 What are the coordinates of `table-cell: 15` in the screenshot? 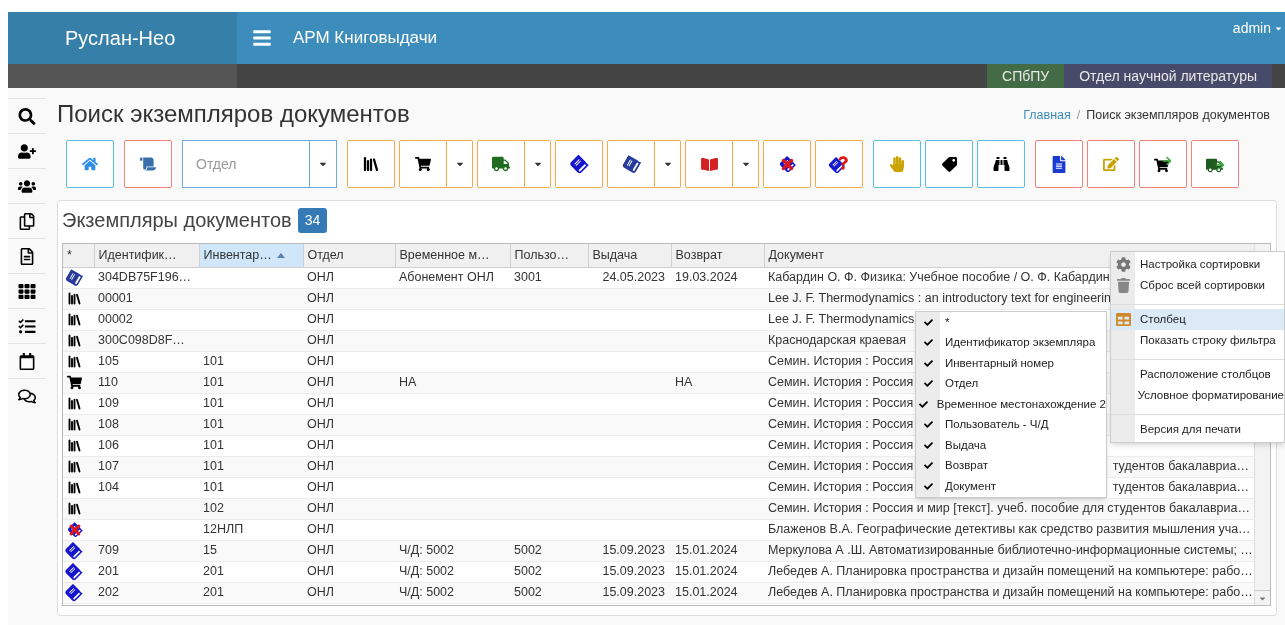 It's located at (210, 550).